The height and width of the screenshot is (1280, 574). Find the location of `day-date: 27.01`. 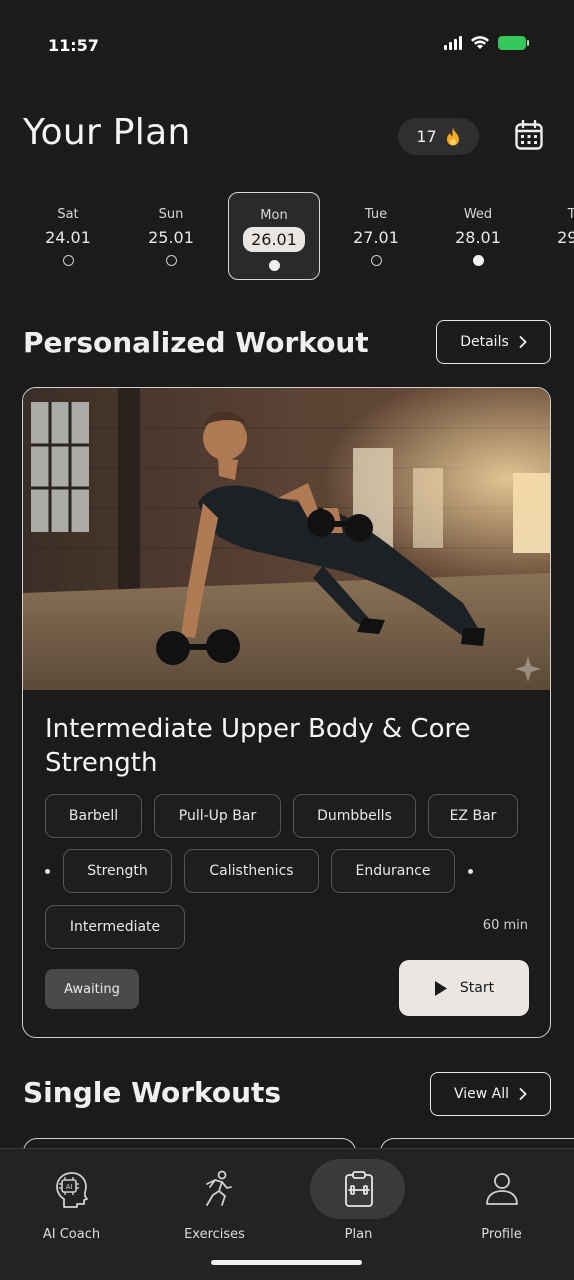

day-date: 27.01 is located at coordinates (376, 237).